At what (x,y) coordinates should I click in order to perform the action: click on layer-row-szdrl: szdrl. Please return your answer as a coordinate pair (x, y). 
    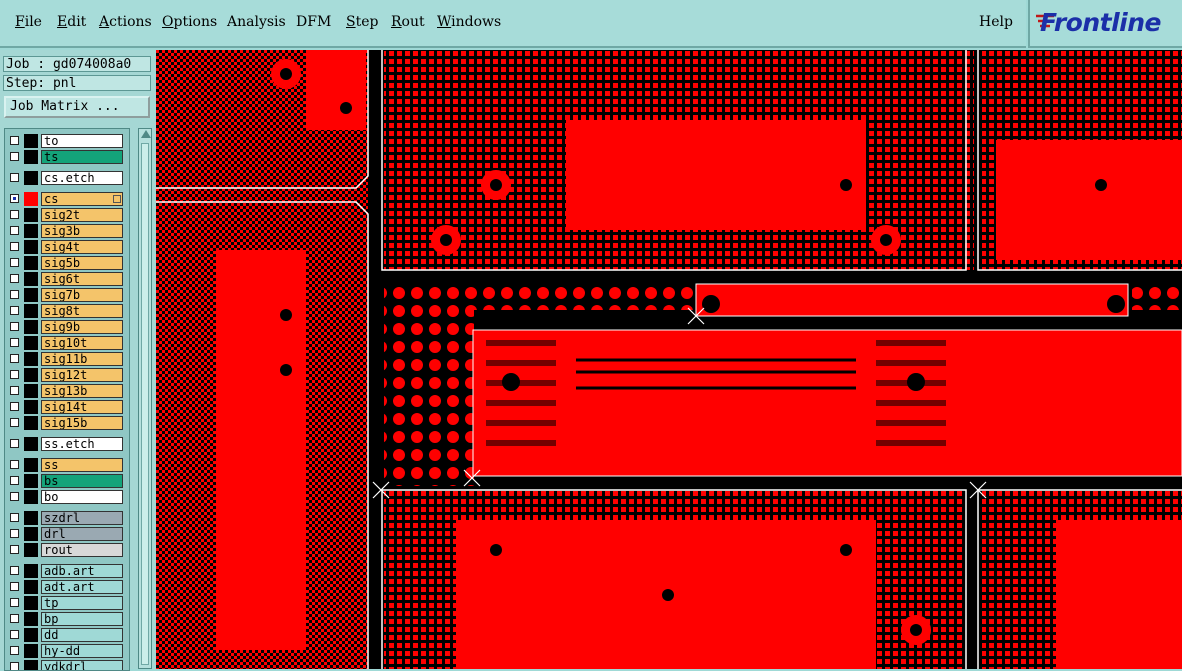
    Looking at the image, I should click on (67, 518).